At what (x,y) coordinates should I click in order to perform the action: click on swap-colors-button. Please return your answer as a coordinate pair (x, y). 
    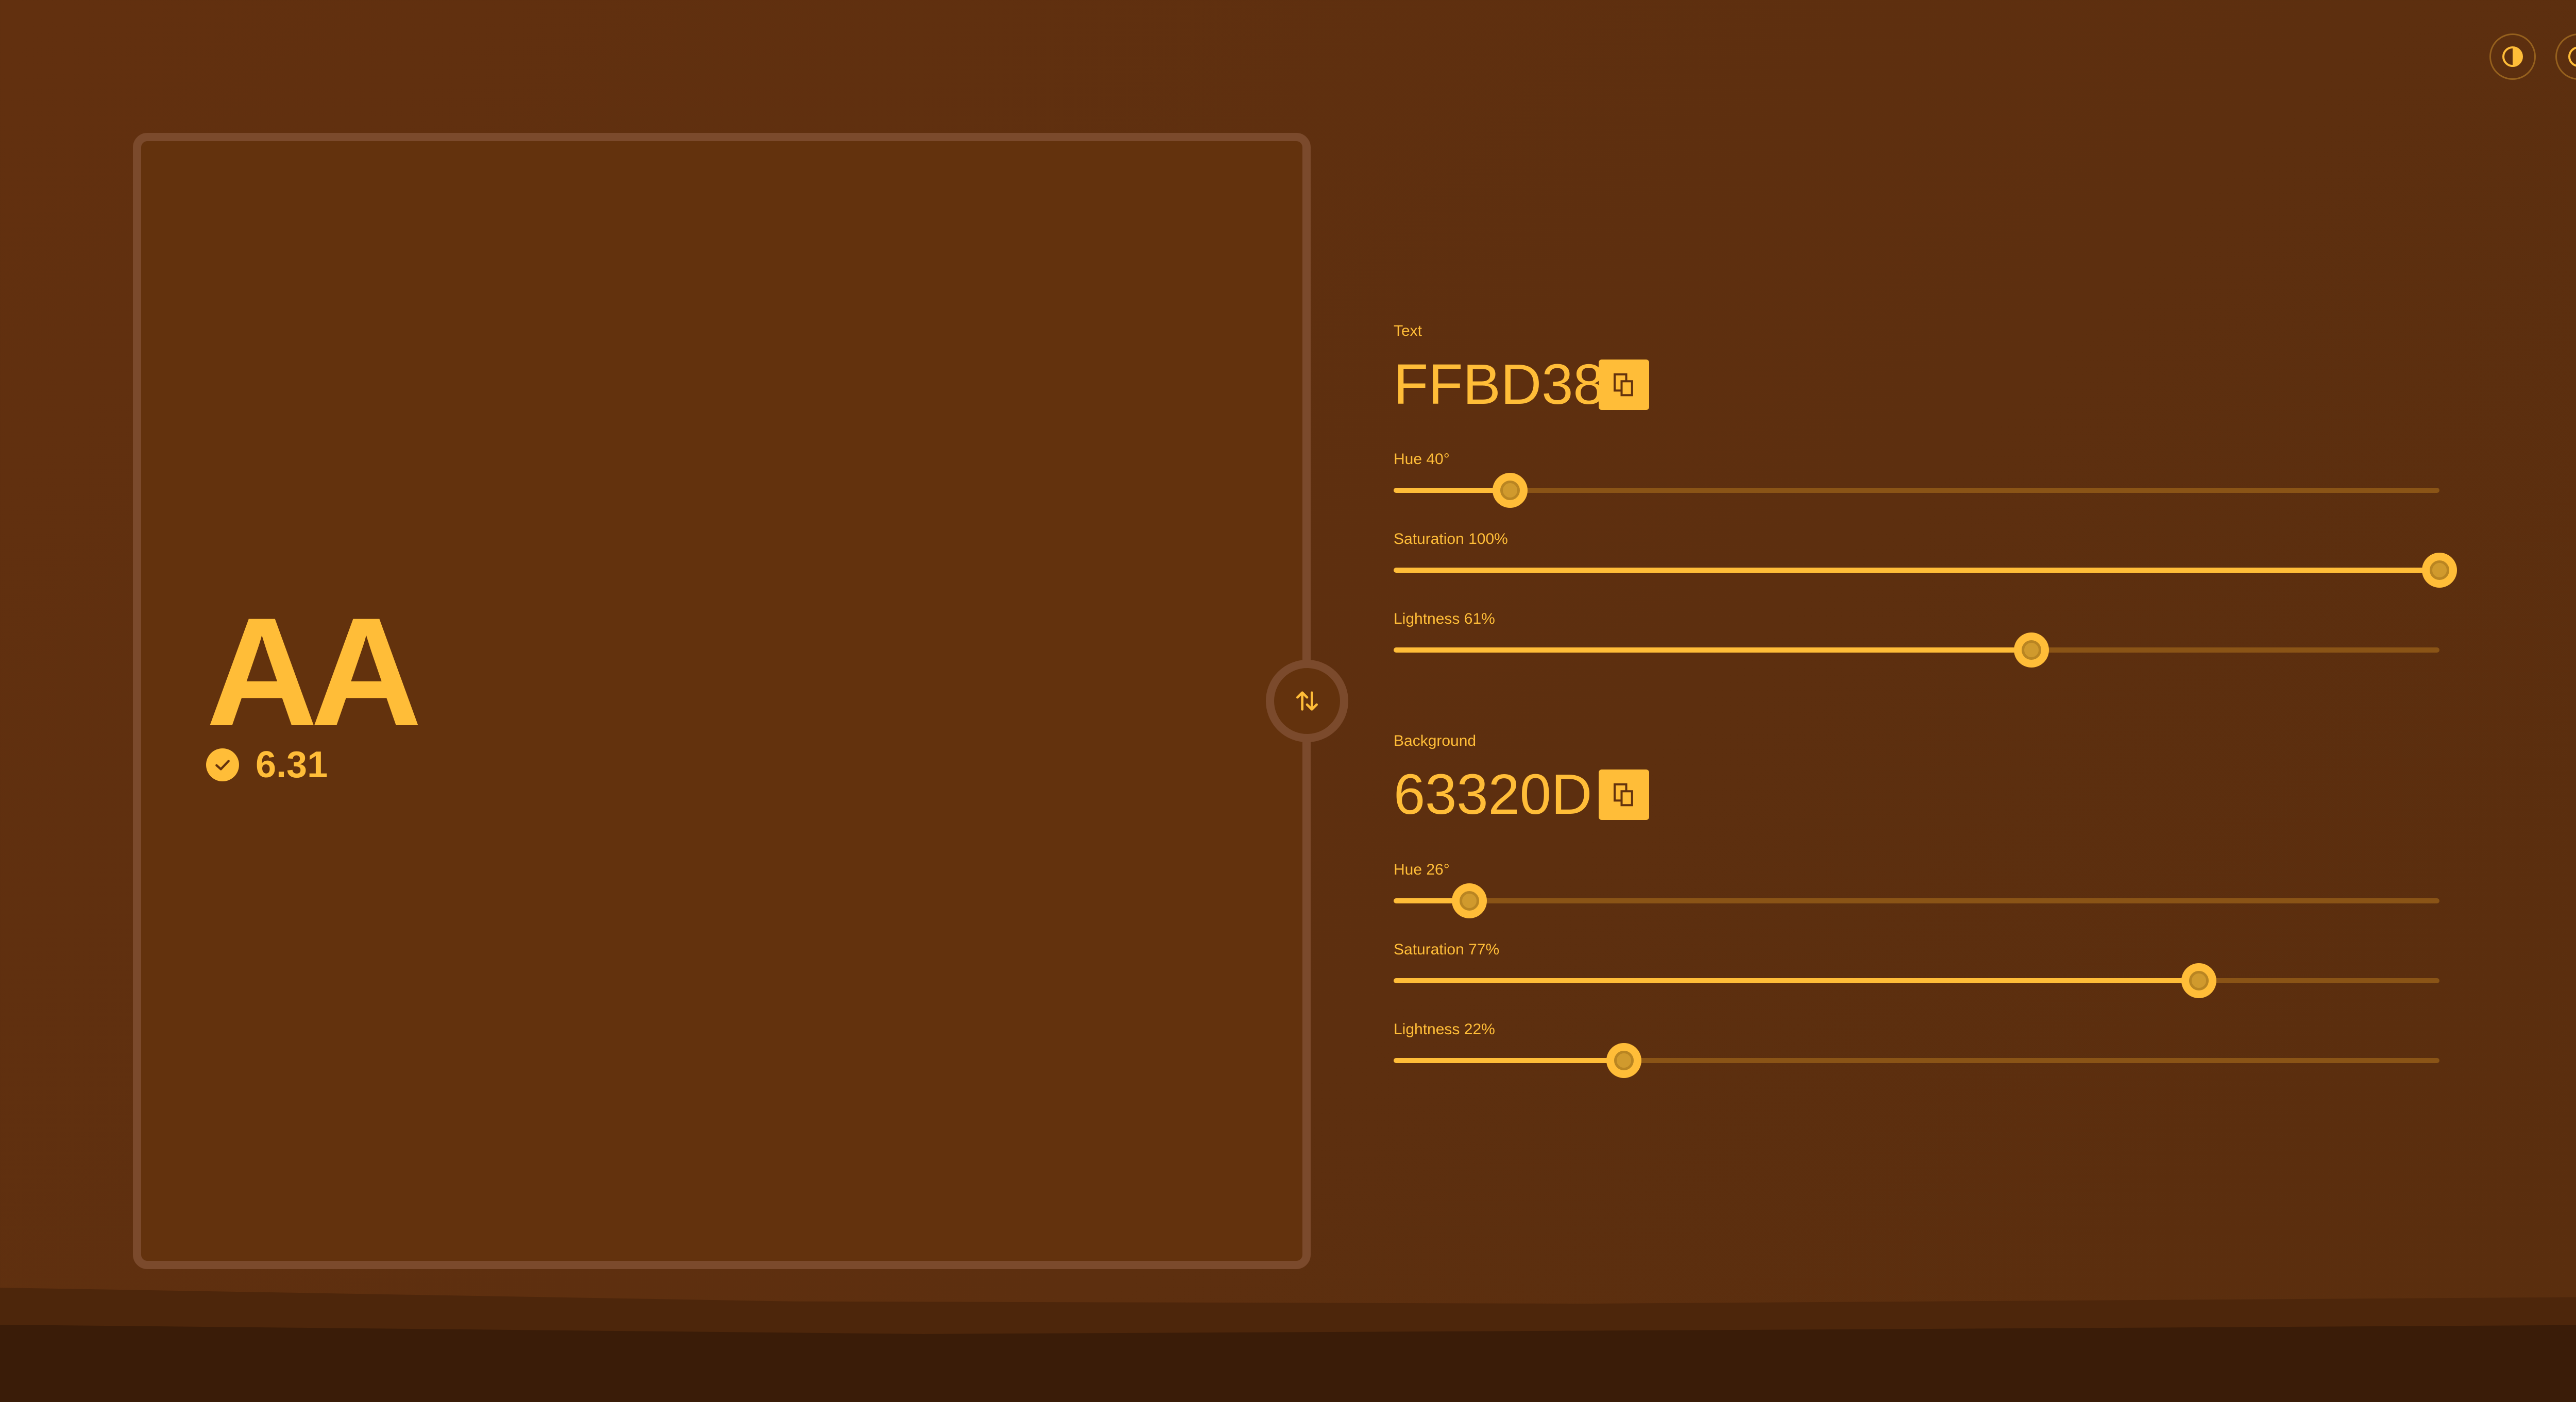
    Looking at the image, I should click on (1307, 701).